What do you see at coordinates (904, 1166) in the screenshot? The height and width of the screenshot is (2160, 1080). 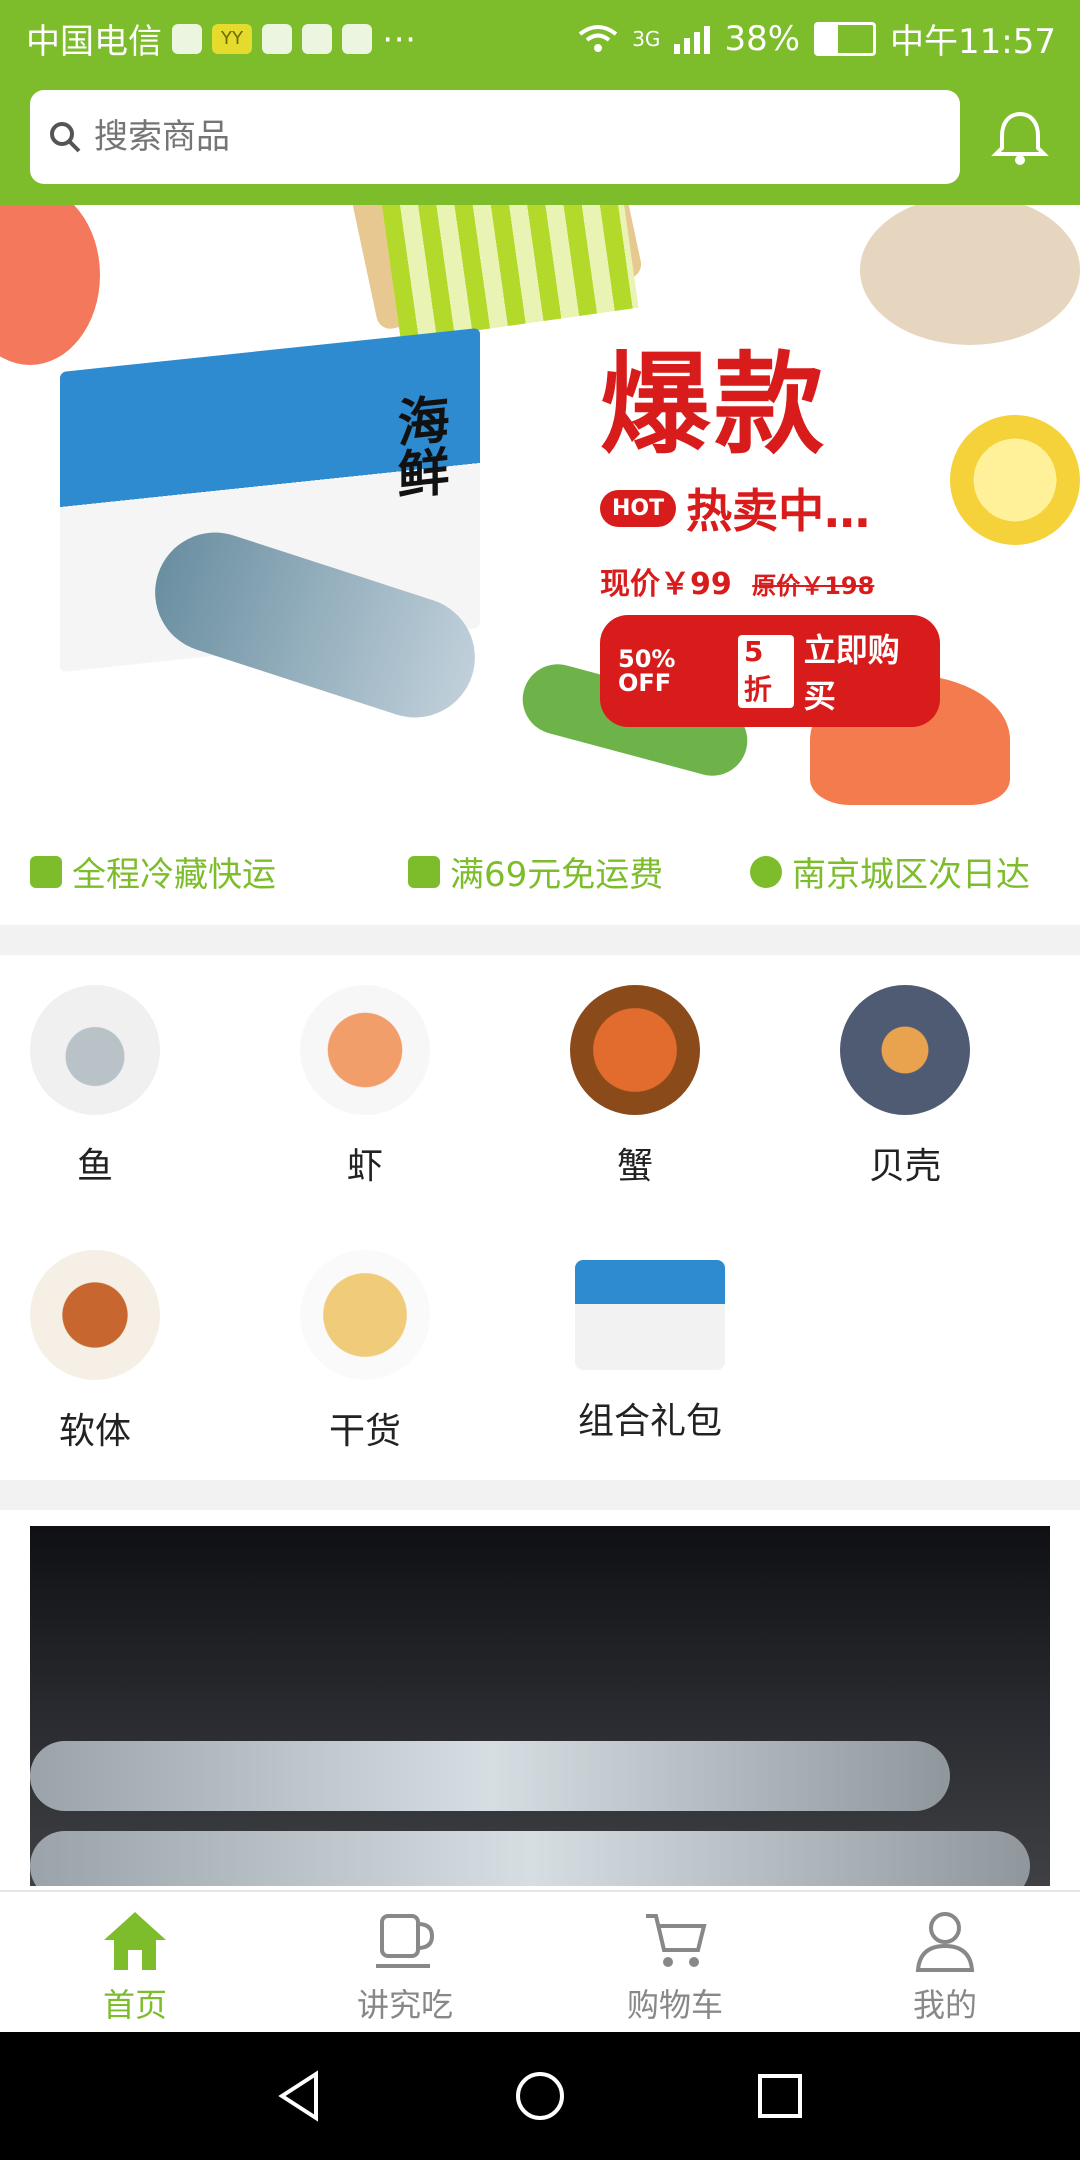 I see `category-label: 贝壳` at bounding box center [904, 1166].